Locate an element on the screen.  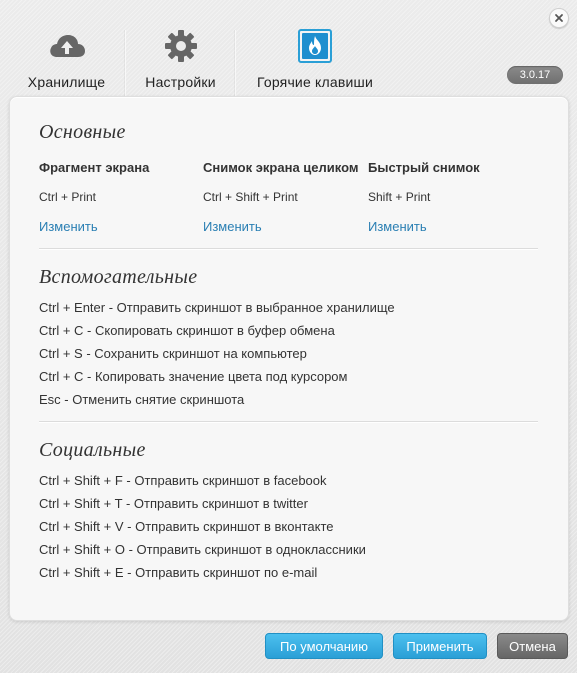
tab-hotkeys-label: Горячие клавиши is located at coordinates (315, 82).